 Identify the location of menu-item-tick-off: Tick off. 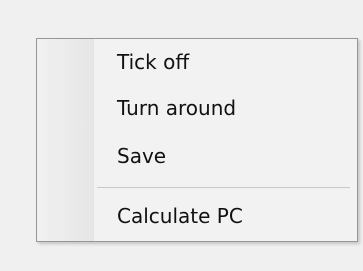
(153, 62).